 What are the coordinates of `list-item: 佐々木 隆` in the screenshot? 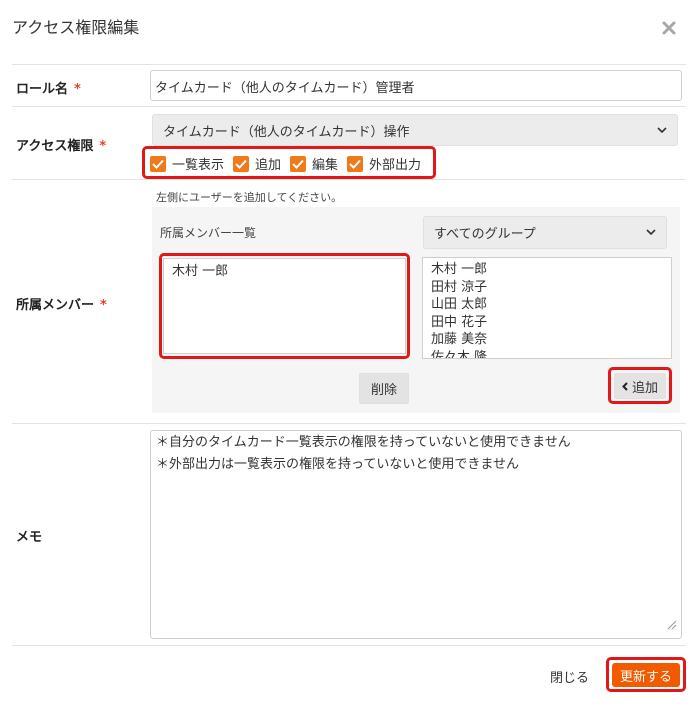 It's located at (547, 354).